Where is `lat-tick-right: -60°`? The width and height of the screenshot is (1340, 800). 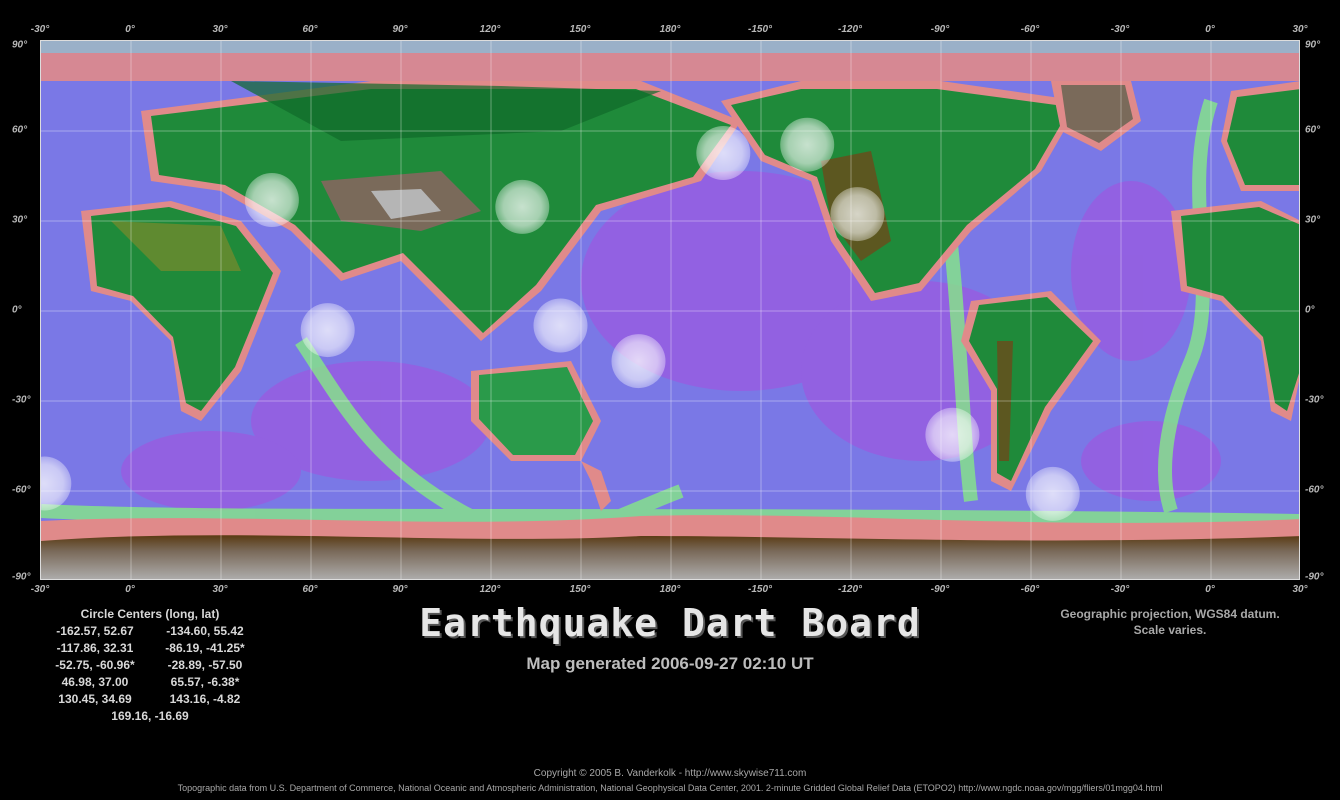 lat-tick-right: -60° is located at coordinates (1314, 490).